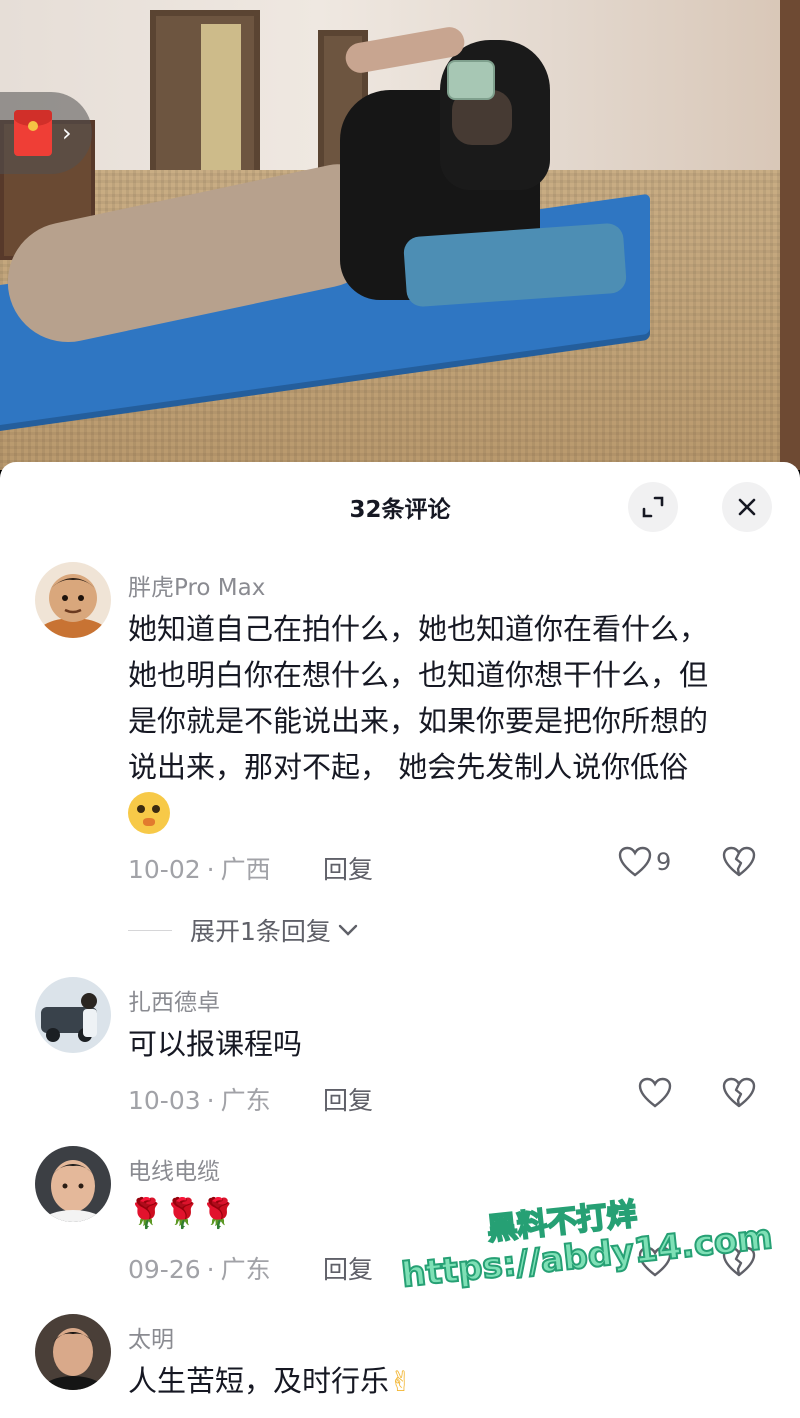  What do you see at coordinates (67, 133) in the screenshot?
I see `chevron-right-icon: ›` at bounding box center [67, 133].